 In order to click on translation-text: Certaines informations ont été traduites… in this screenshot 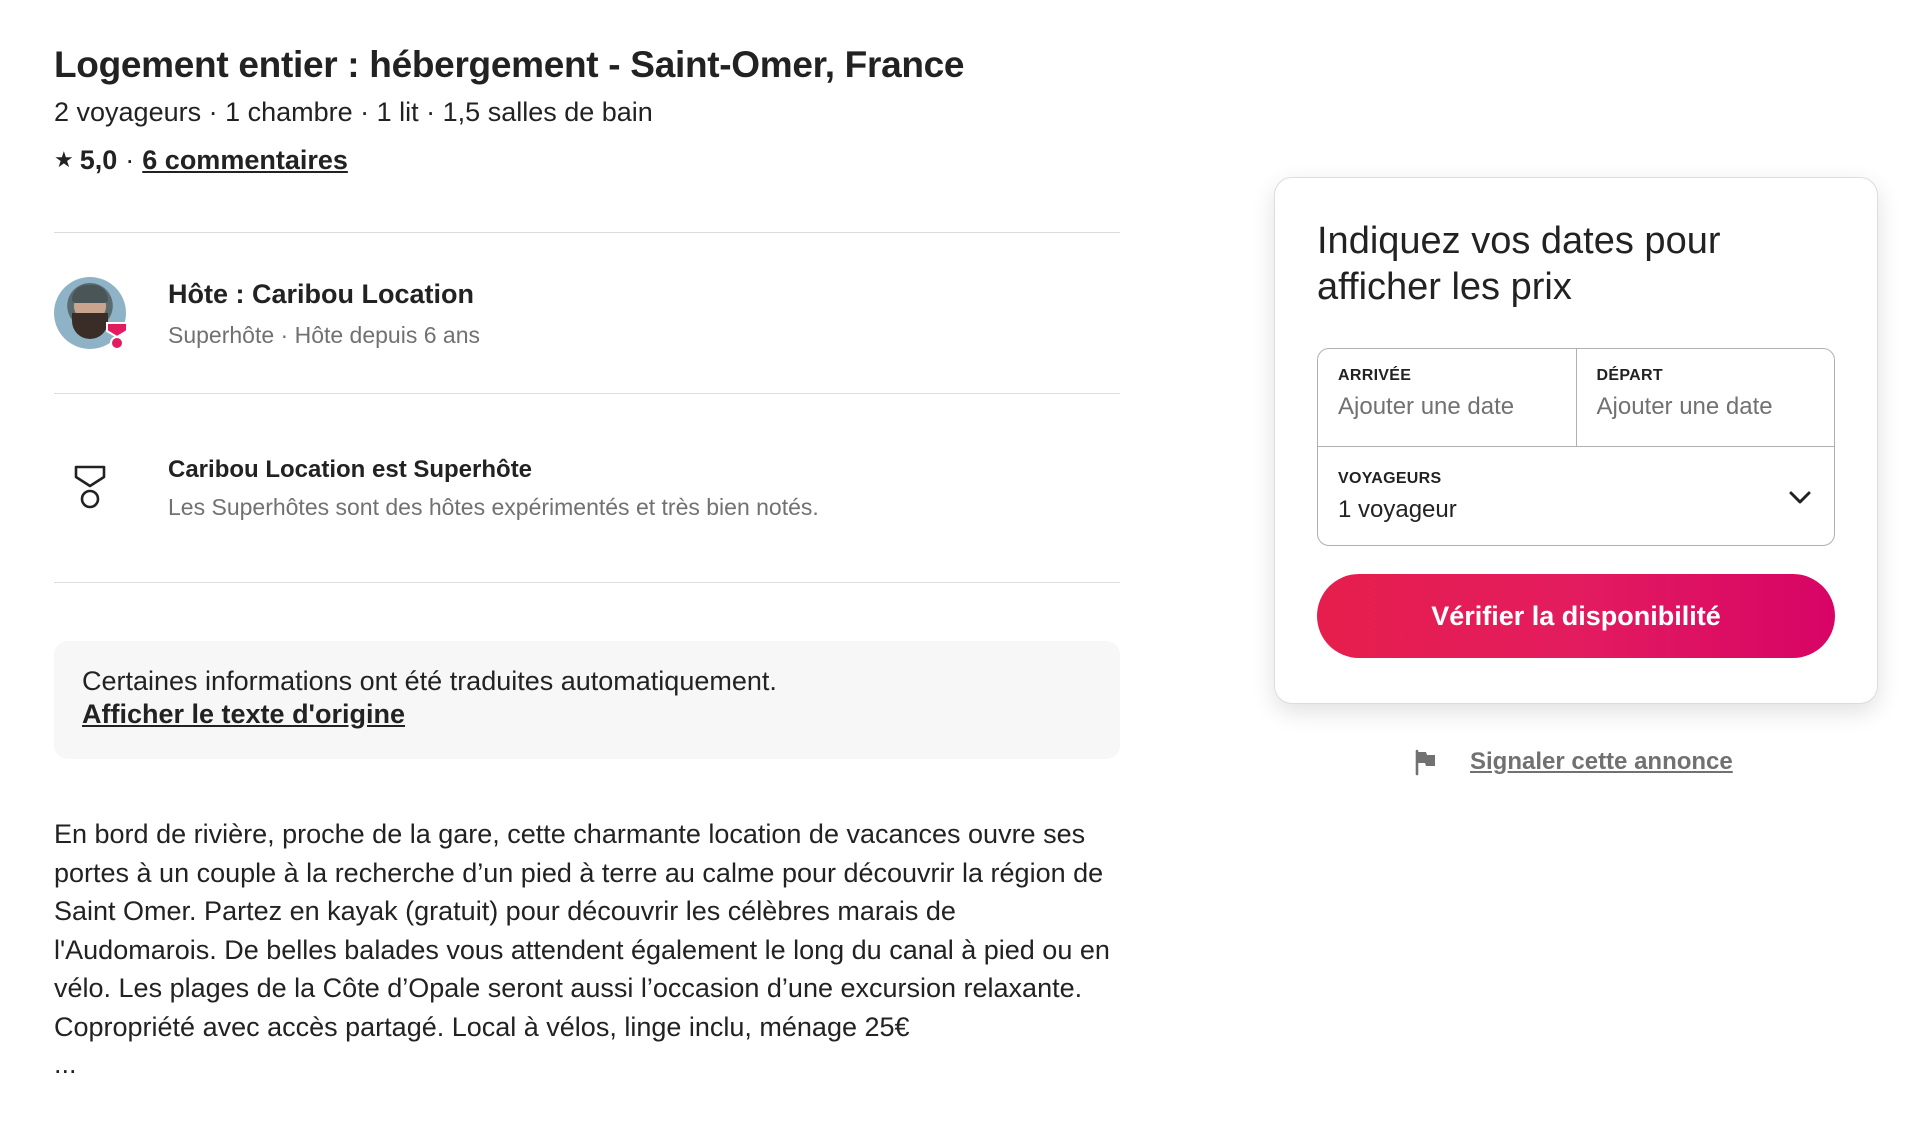, I will do `click(429, 681)`.